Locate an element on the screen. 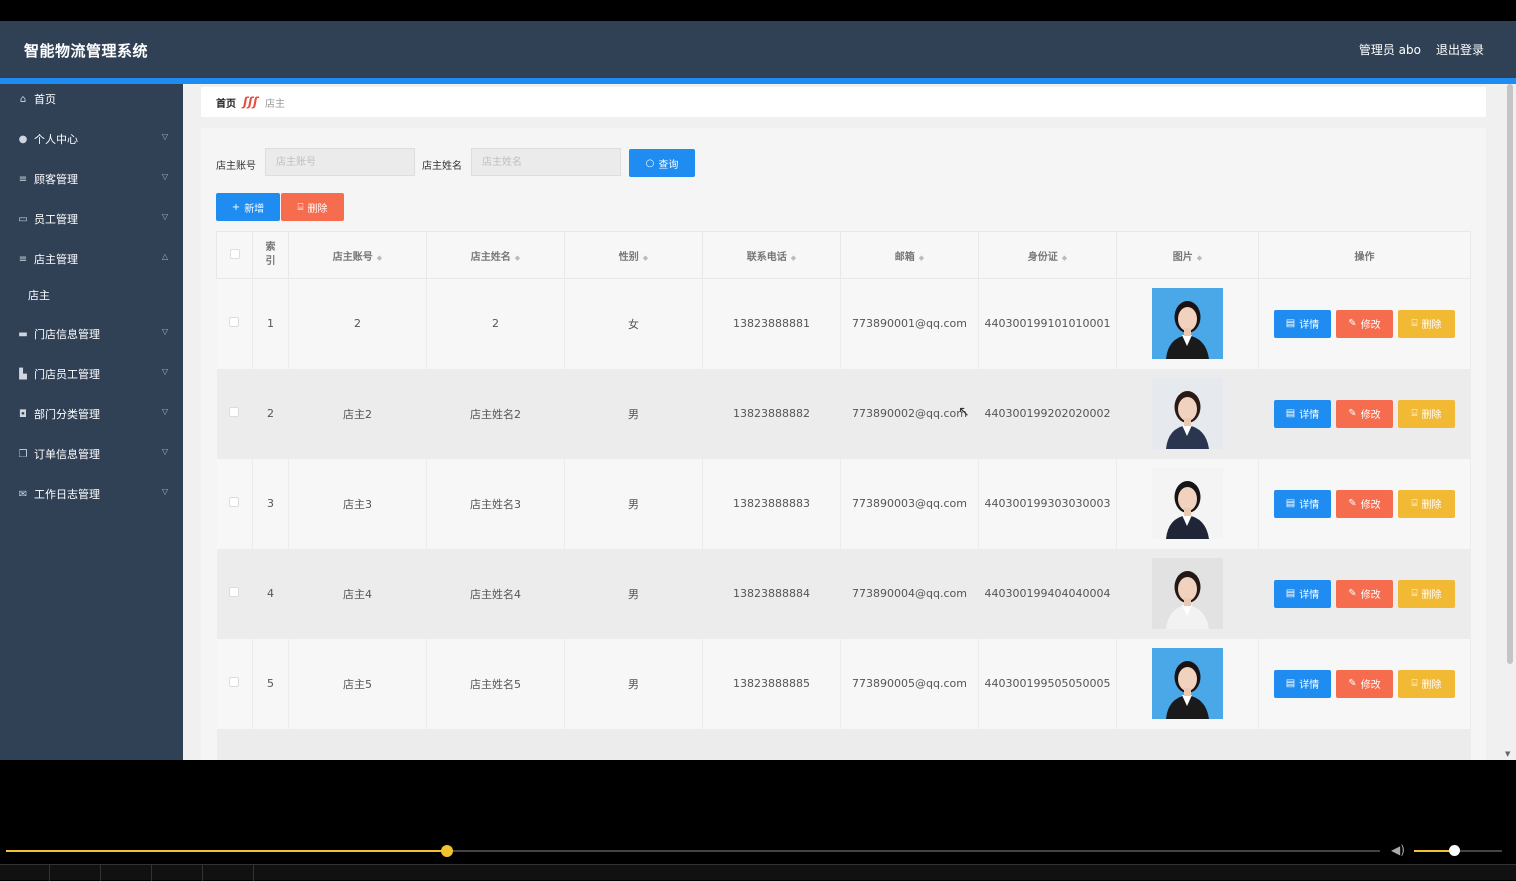  account-search-input is located at coordinates (340, 162).